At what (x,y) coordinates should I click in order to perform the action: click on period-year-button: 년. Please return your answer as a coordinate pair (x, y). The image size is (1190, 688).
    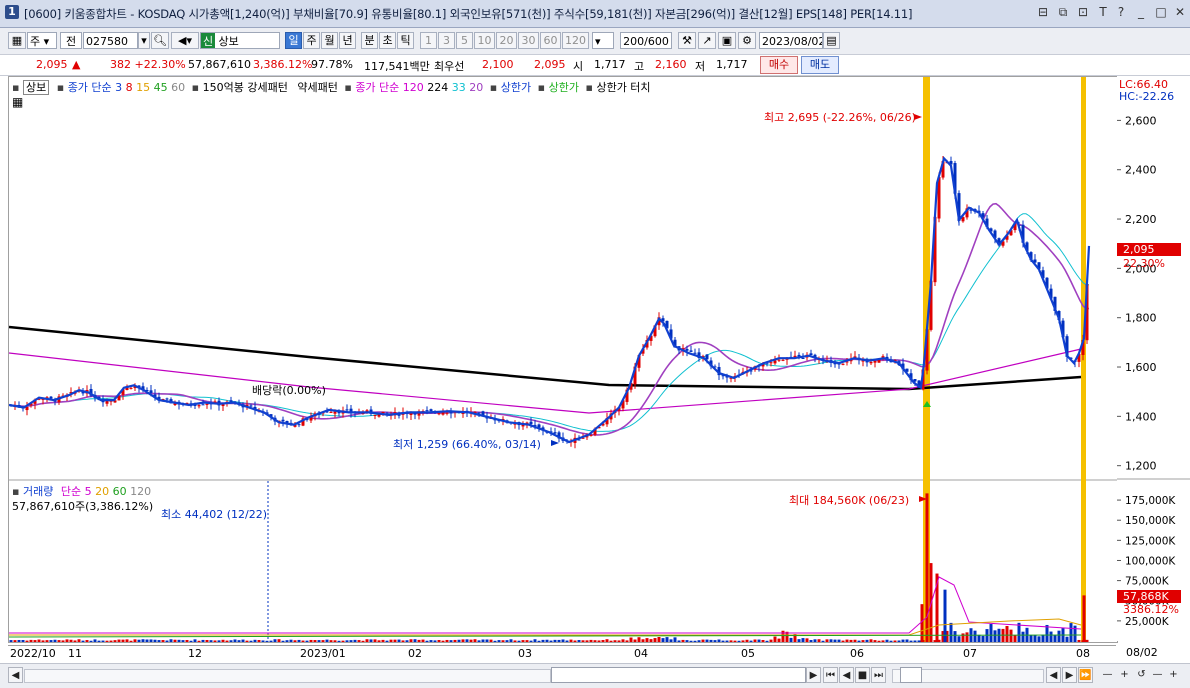
    Looking at the image, I should click on (347, 40).